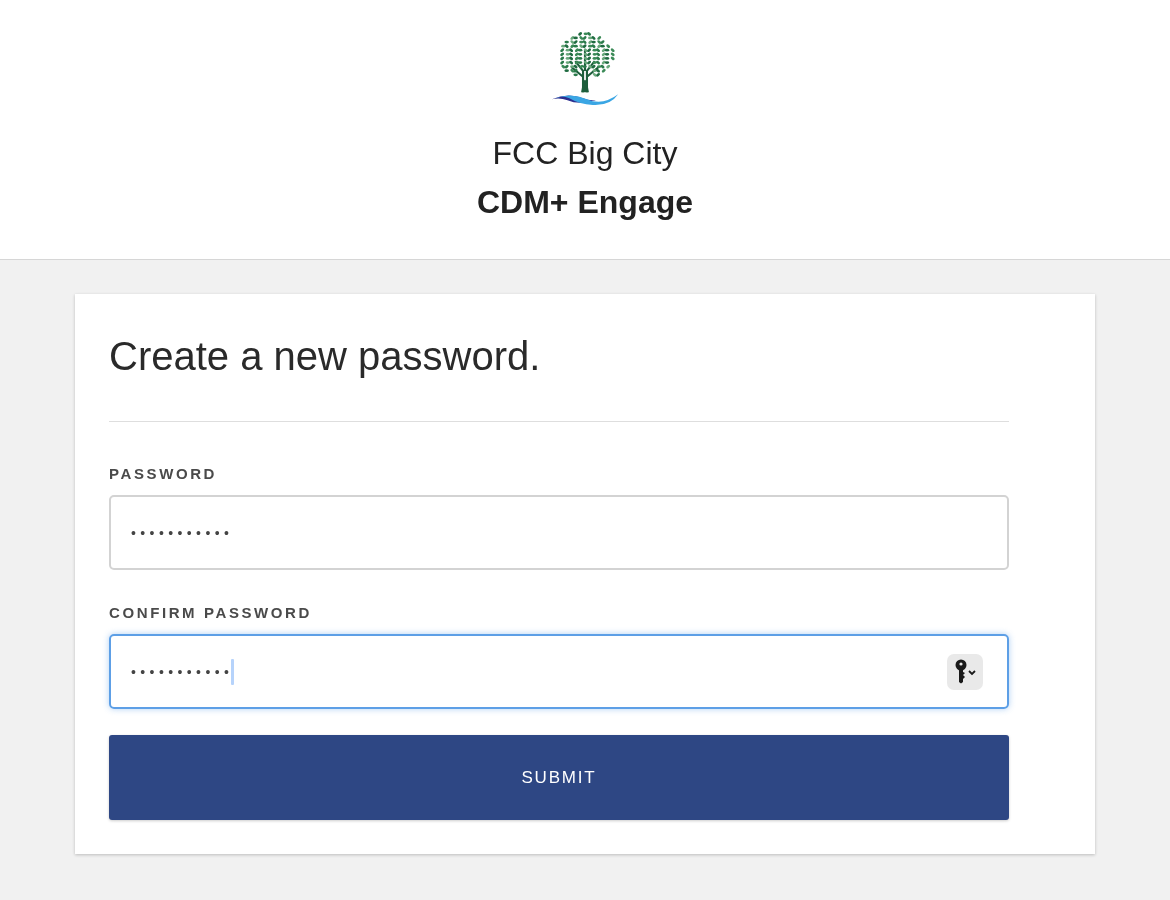  What do you see at coordinates (585, 153) in the screenshot?
I see `organization-name: FCC Big City` at bounding box center [585, 153].